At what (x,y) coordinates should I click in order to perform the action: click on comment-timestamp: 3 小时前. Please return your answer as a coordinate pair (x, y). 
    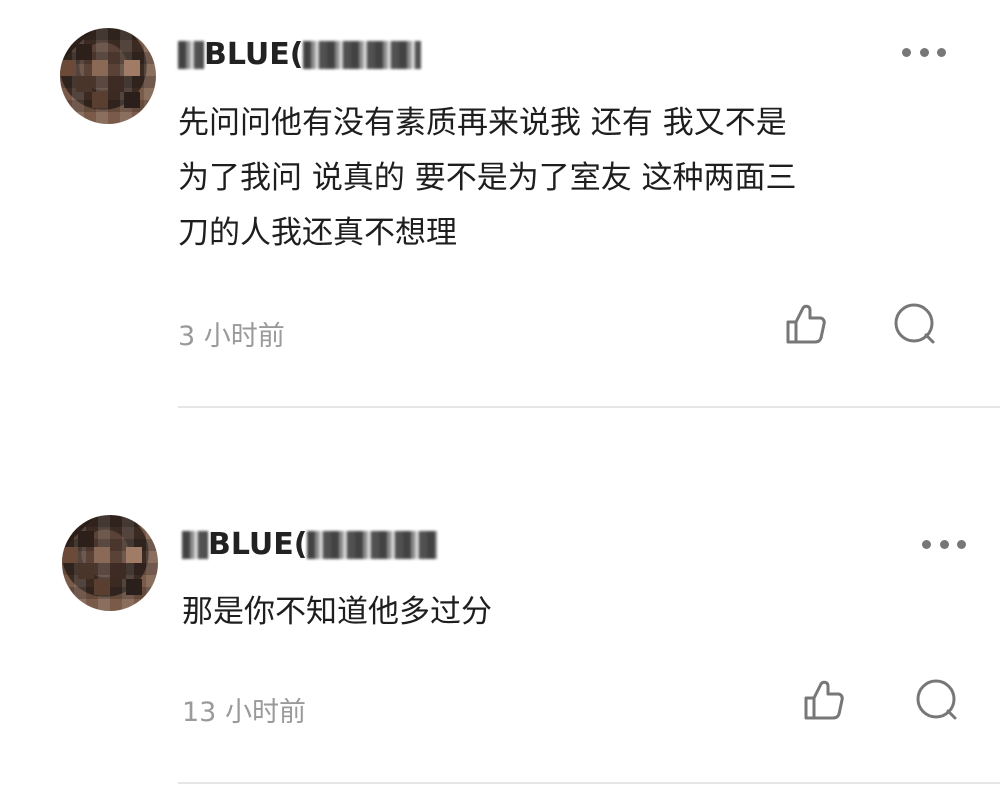
    Looking at the image, I should click on (231, 336).